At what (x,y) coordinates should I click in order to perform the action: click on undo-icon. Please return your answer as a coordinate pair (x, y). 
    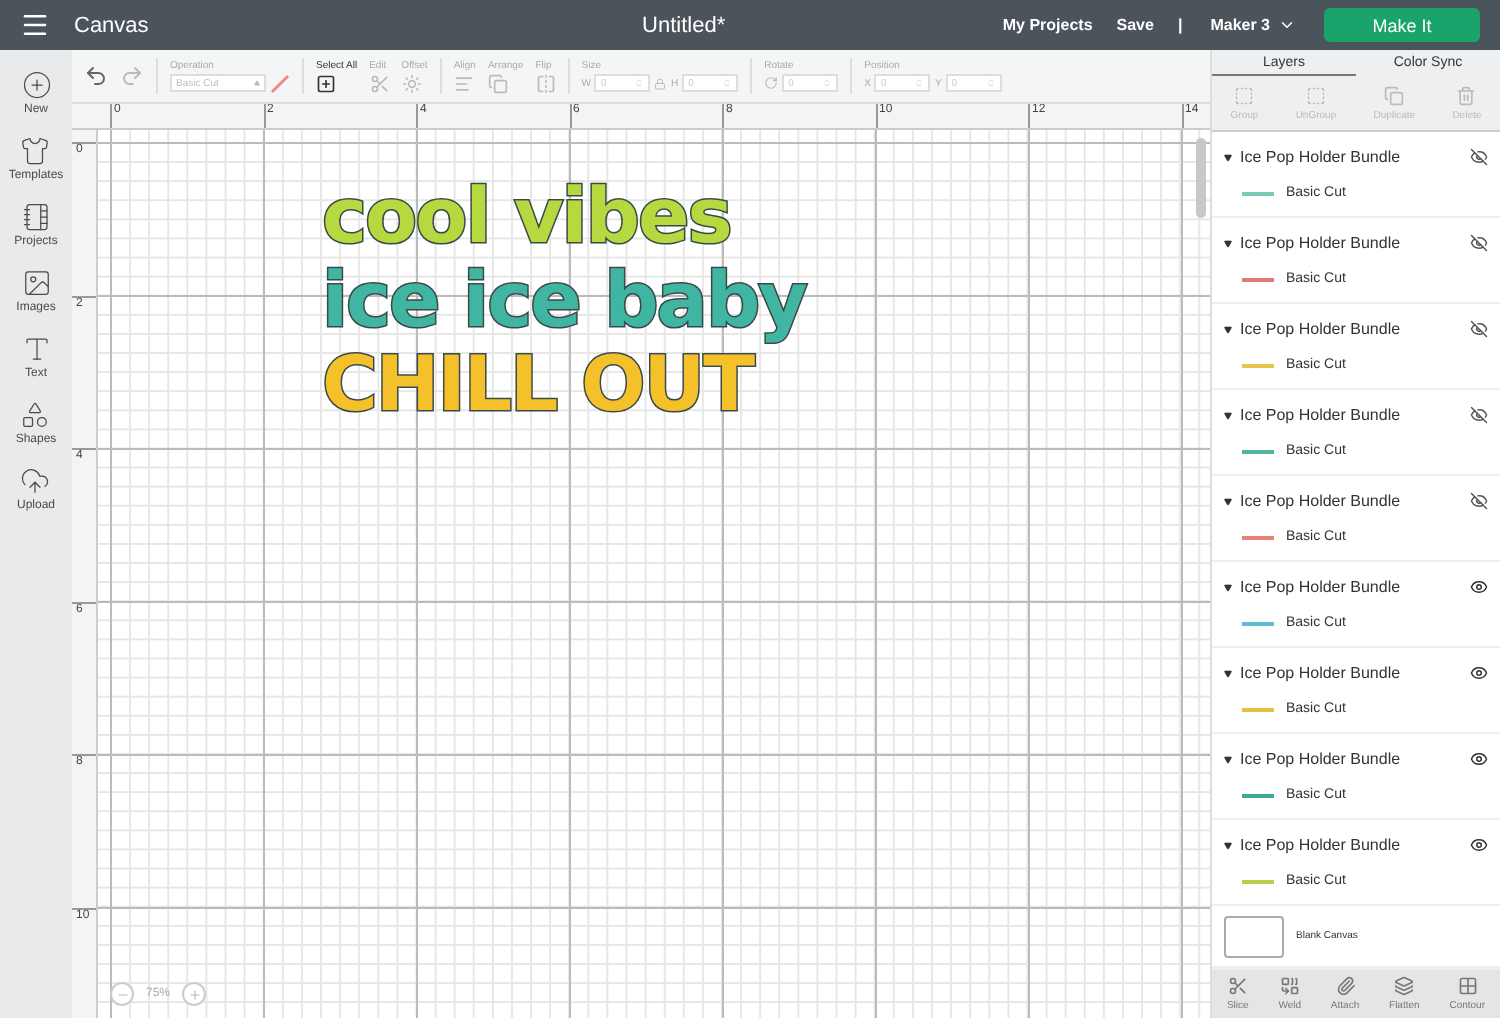
    Looking at the image, I should click on (96, 76).